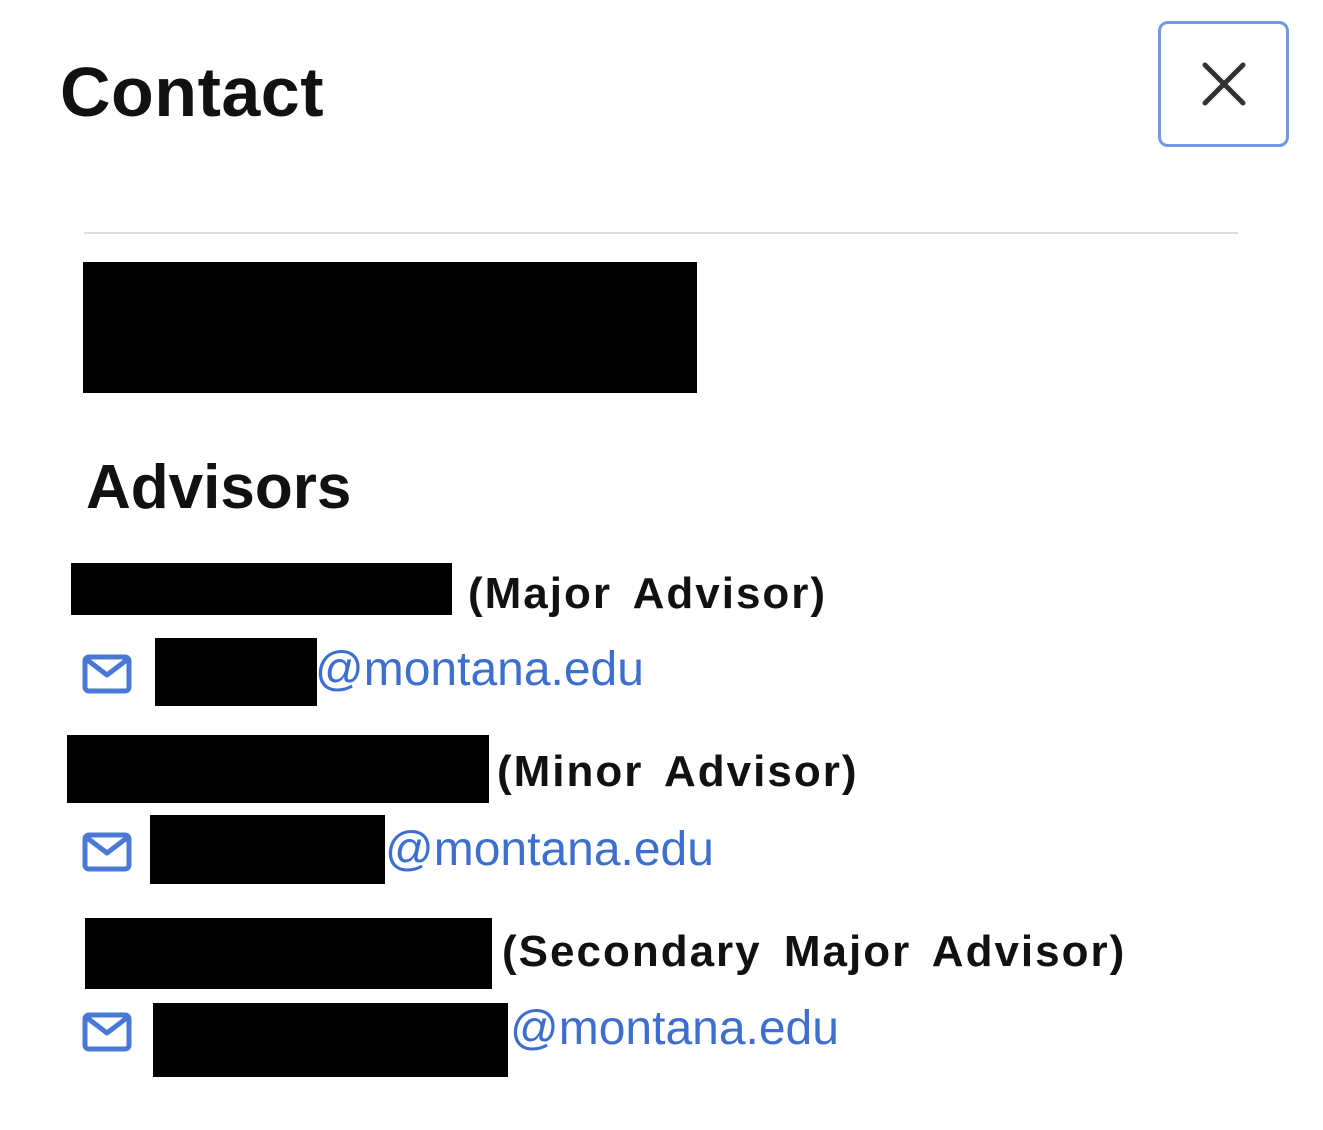 The height and width of the screenshot is (1130, 1323). I want to click on advisor-role: (Major Advisor), so click(648, 593).